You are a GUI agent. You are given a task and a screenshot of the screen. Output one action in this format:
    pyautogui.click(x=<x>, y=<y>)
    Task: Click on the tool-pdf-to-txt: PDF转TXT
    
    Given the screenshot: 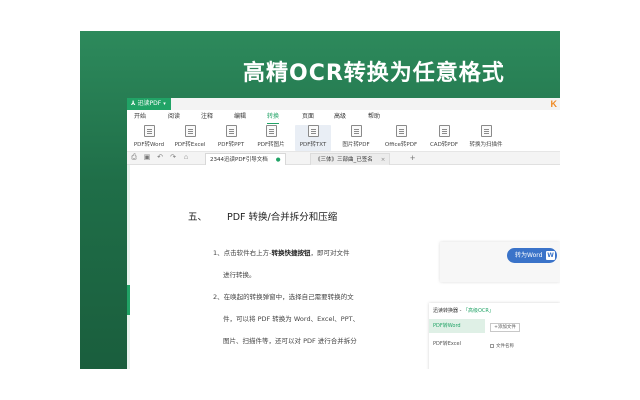 What is the action you would take?
    pyautogui.click(x=313, y=138)
    